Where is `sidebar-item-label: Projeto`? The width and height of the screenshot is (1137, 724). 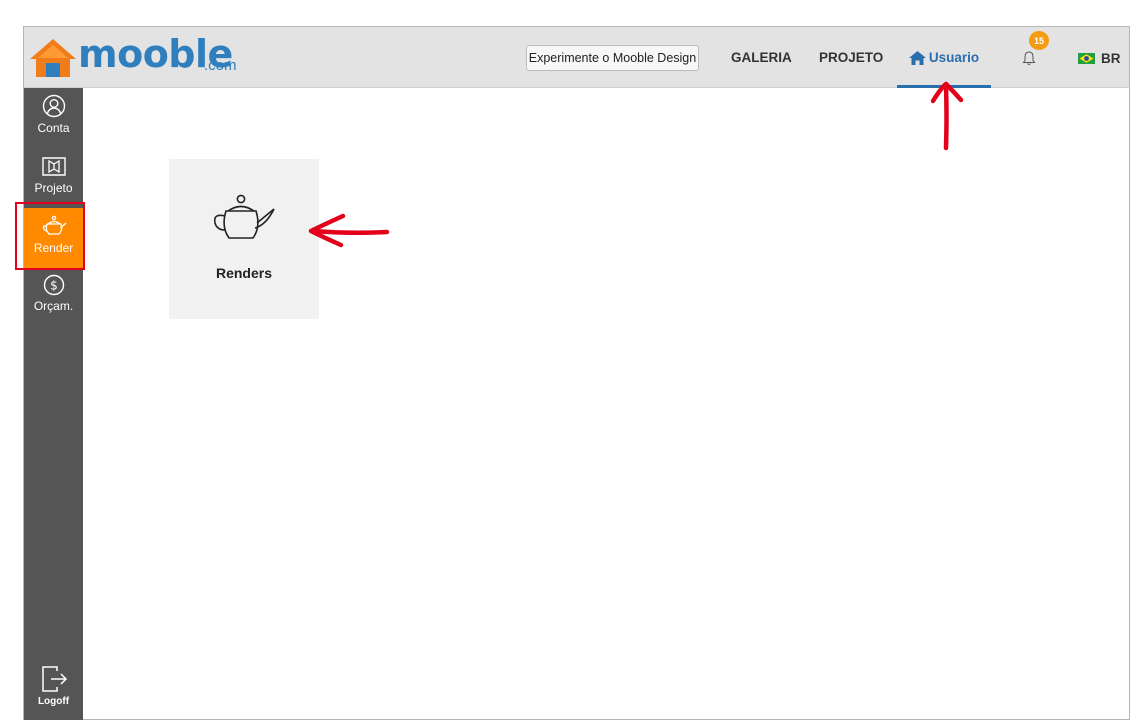 sidebar-item-label: Projeto is located at coordinates (53, 188).